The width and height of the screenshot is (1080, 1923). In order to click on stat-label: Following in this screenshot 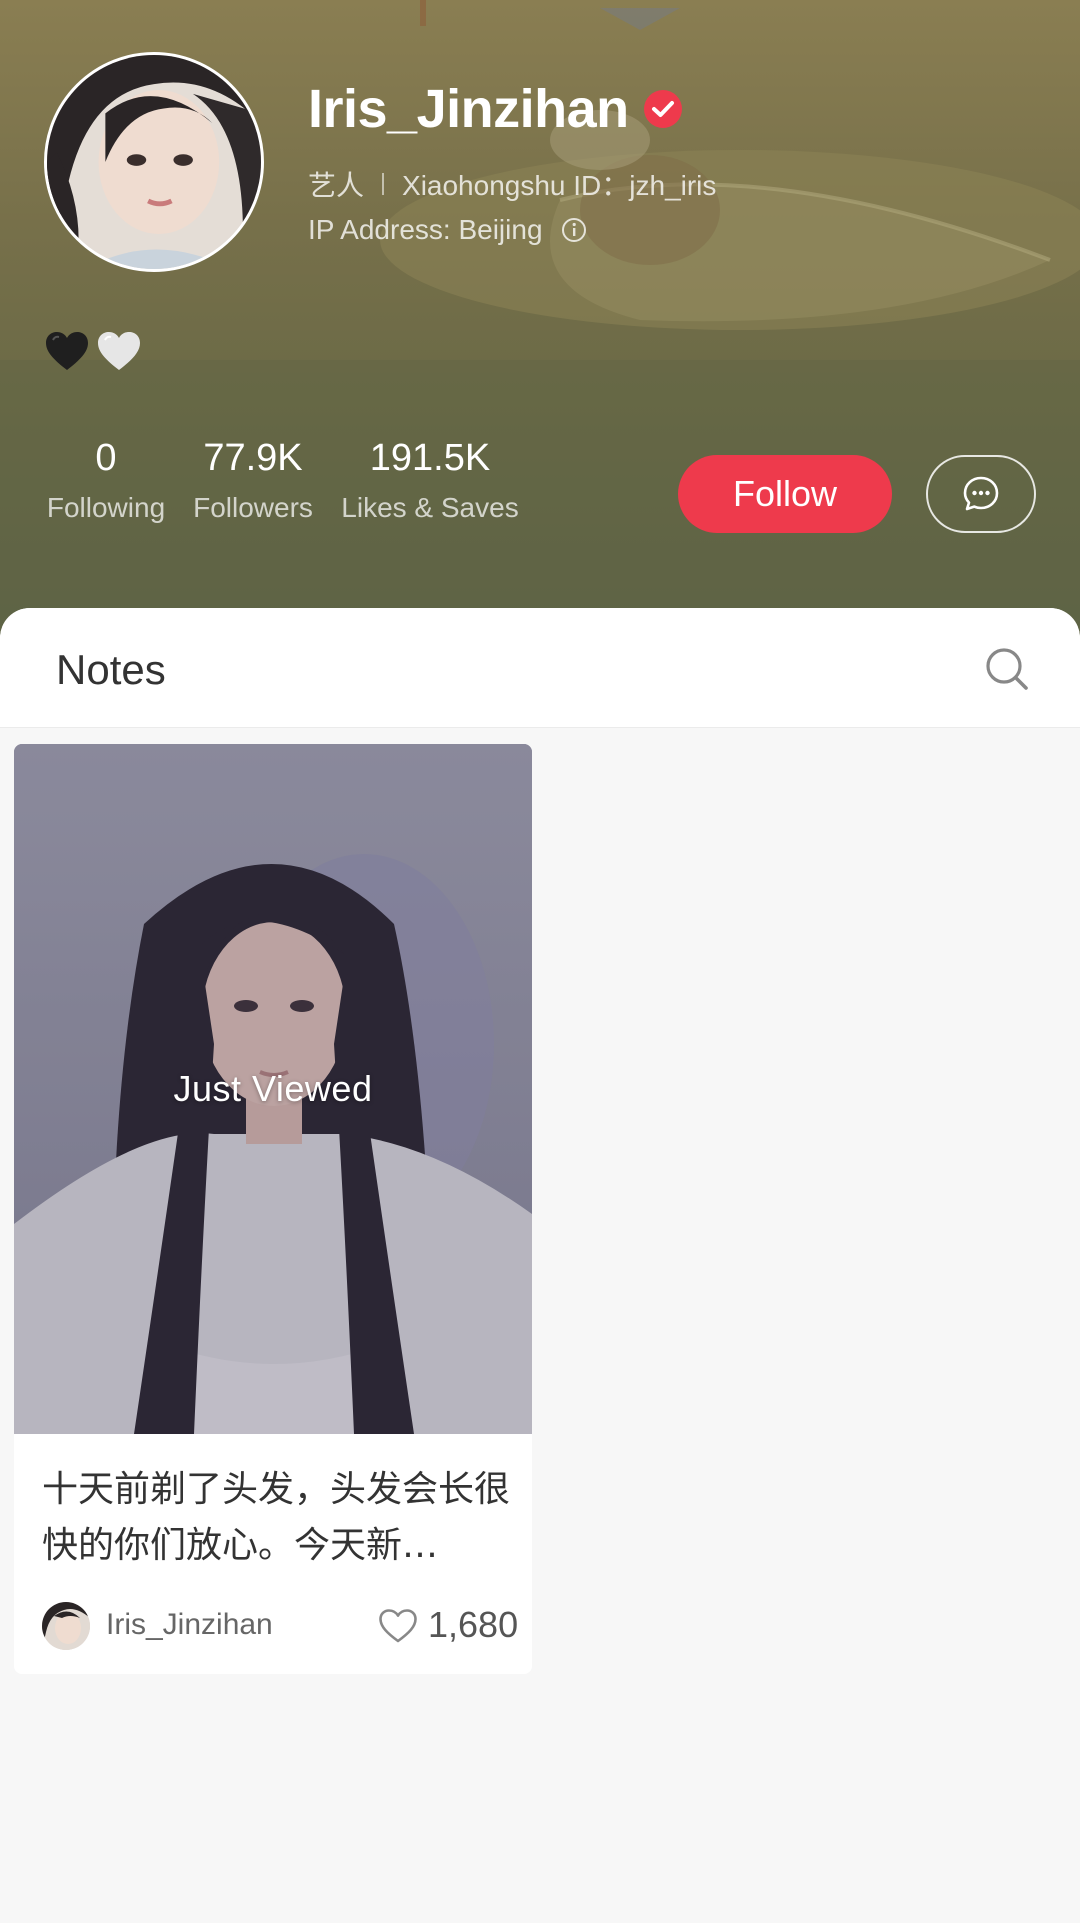, I will do `click(106, 507)`.